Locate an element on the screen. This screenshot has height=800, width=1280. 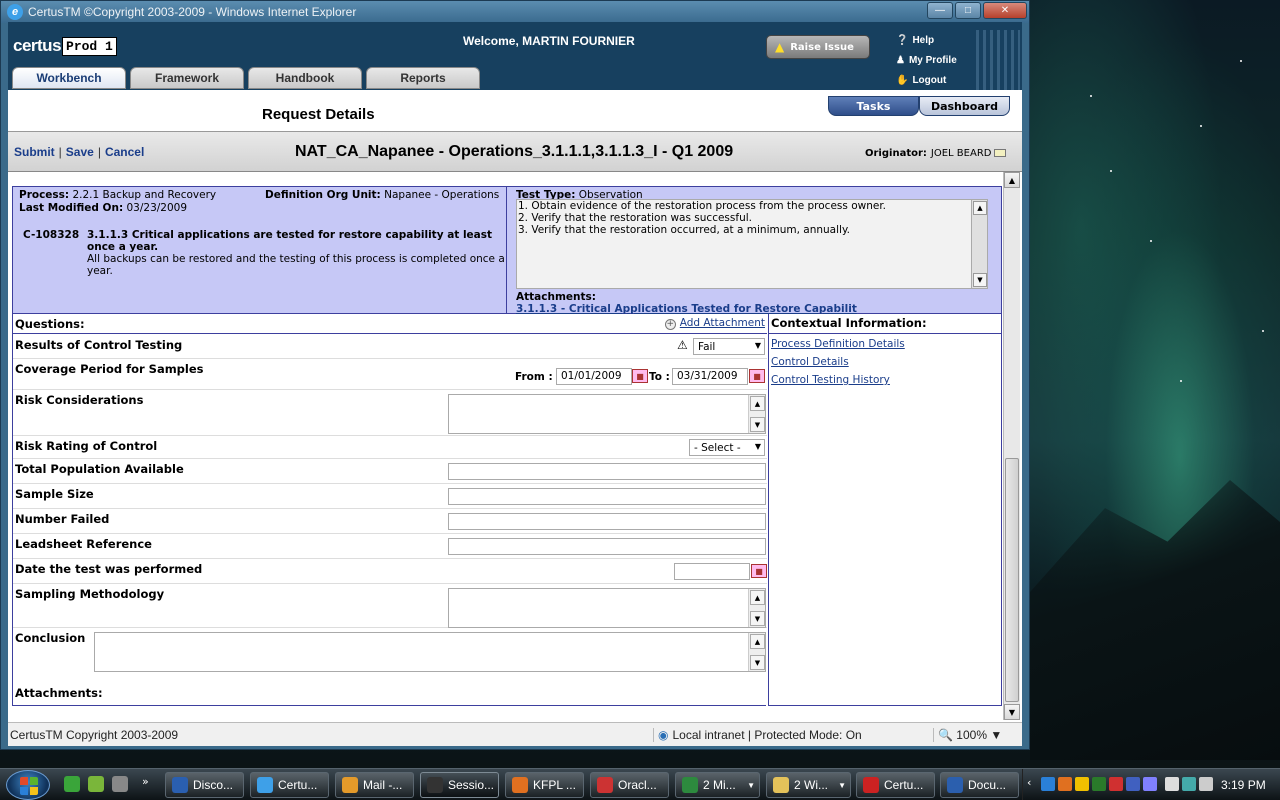
zoom-control: 🔍 100% ▼ is located at coordinates (967, 735).